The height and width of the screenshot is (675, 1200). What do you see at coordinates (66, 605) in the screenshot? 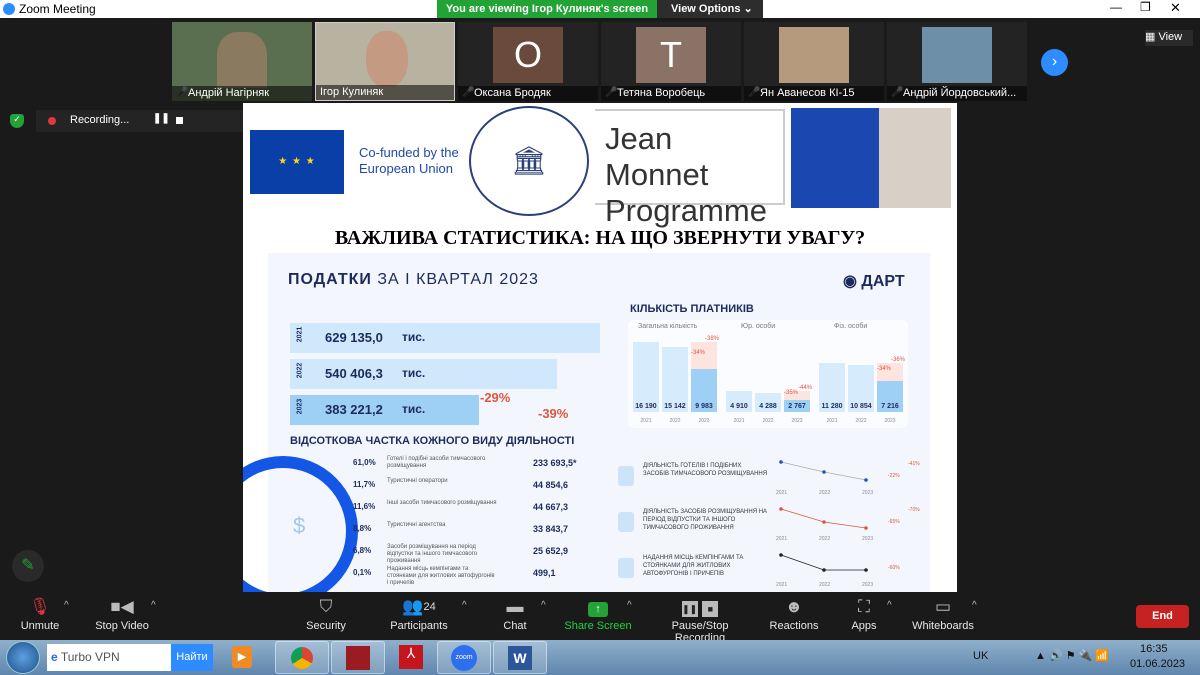
I see `audio-options-caret: ^` at bounding box center [66, 605].